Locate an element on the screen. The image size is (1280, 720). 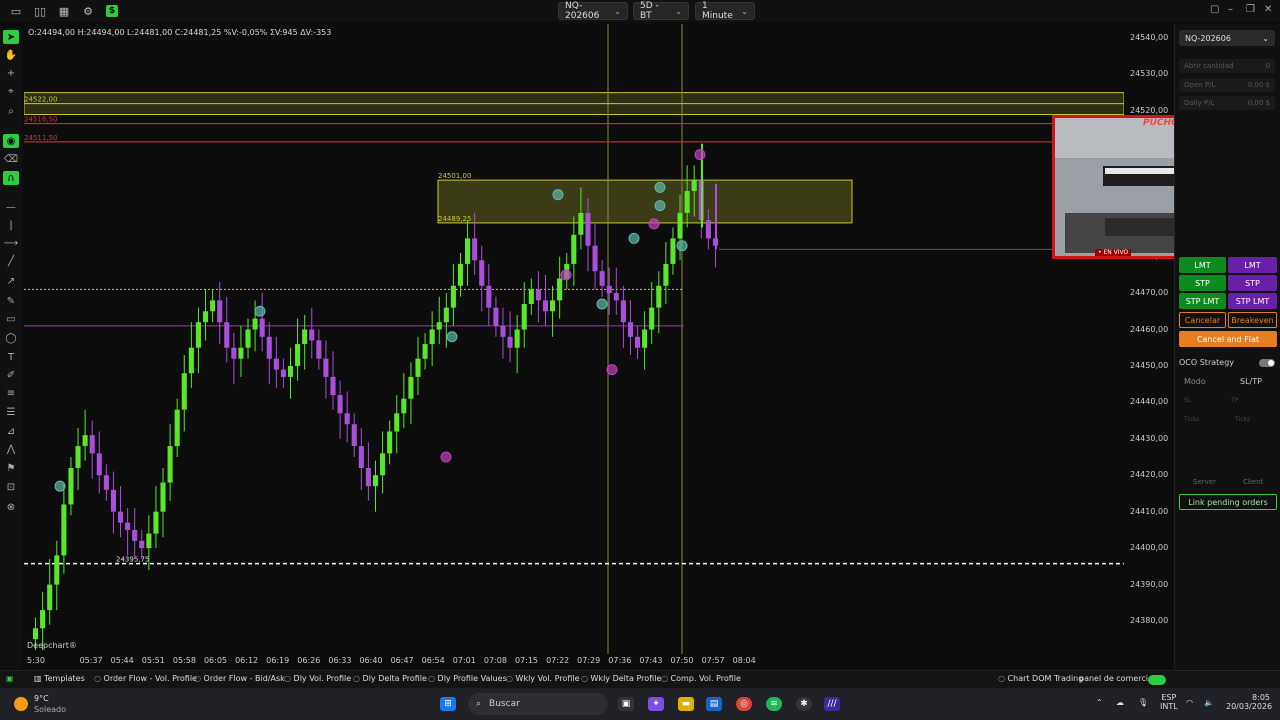
vertical-line-icon: | is located at coordinates (11, 225).